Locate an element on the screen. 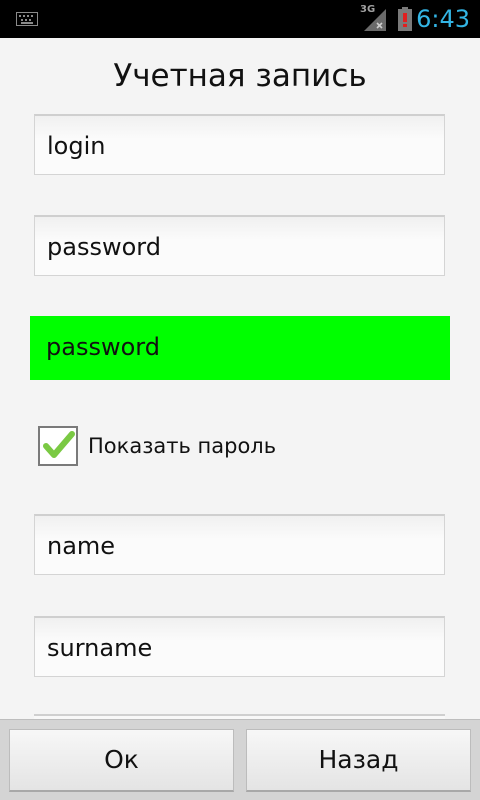 The height and width of the screenshot is (800, 480). bottom-button-bar: Ок Назад is located at coordinates (240, 759).